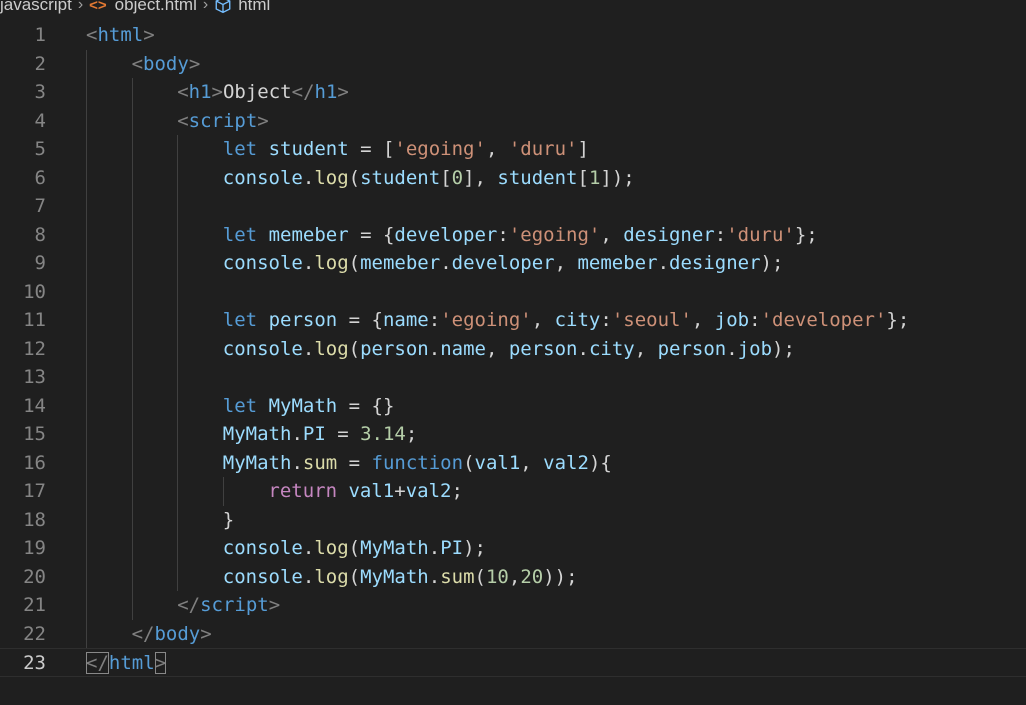 Image resolution: width=1026 pixels, height=705 pixels. I want to click on code-text: console.log(student[0], student[1]);, so click(429, 178).